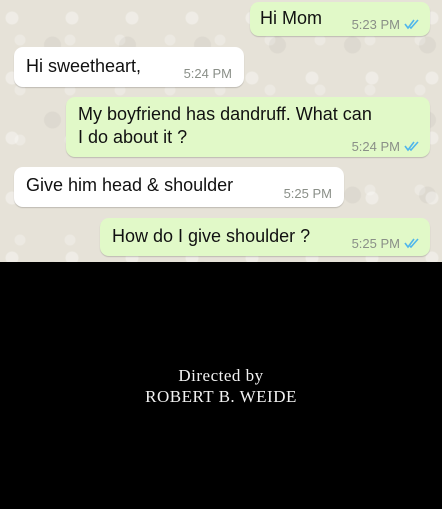  I want to click on message-text: How do I give shoulder ?, so click(211, 236).